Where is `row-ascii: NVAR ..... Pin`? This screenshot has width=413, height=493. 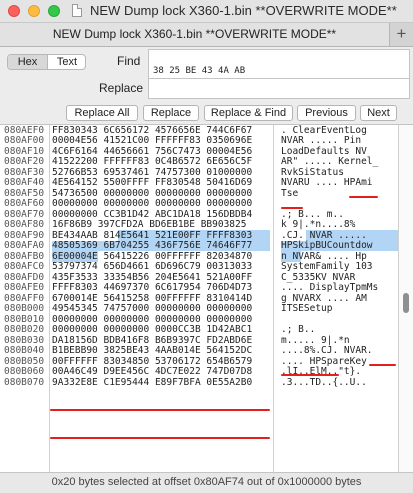 row-ascii: NVAR ..... Pin is located at coordinates (321, 141).